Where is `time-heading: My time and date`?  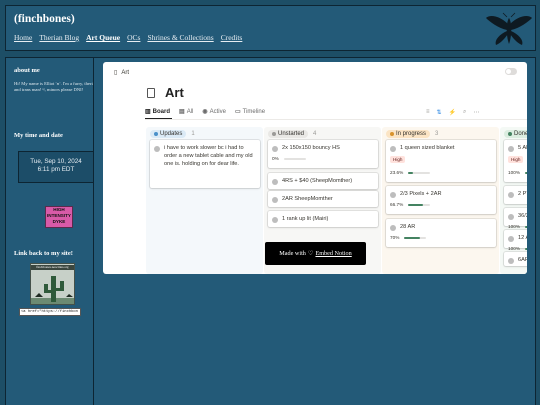
time-heading: My time and date is located at coordinates (38, 135).